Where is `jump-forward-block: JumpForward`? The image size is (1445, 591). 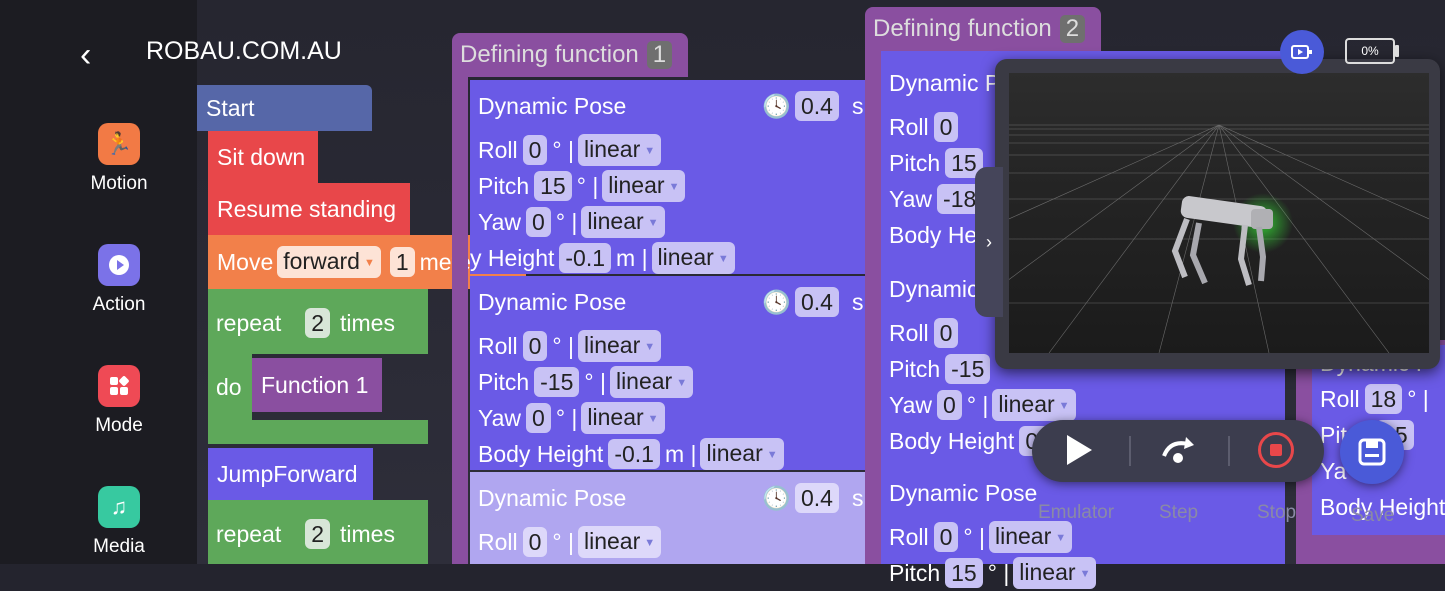
jump-forward-block: JumpForward is located at coordinates (290, 474).